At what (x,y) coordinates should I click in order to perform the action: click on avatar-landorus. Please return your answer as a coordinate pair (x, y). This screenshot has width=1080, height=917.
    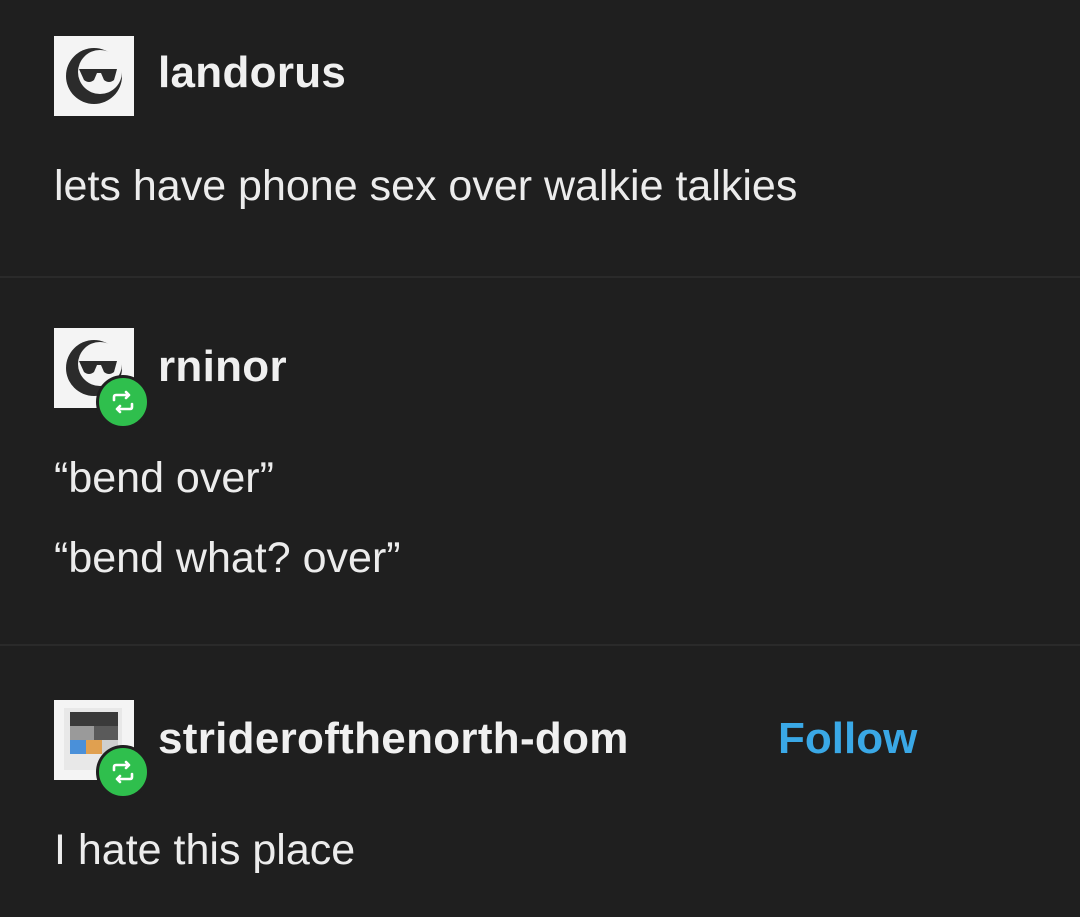
    Looking at the image, I should click on (94, 76).